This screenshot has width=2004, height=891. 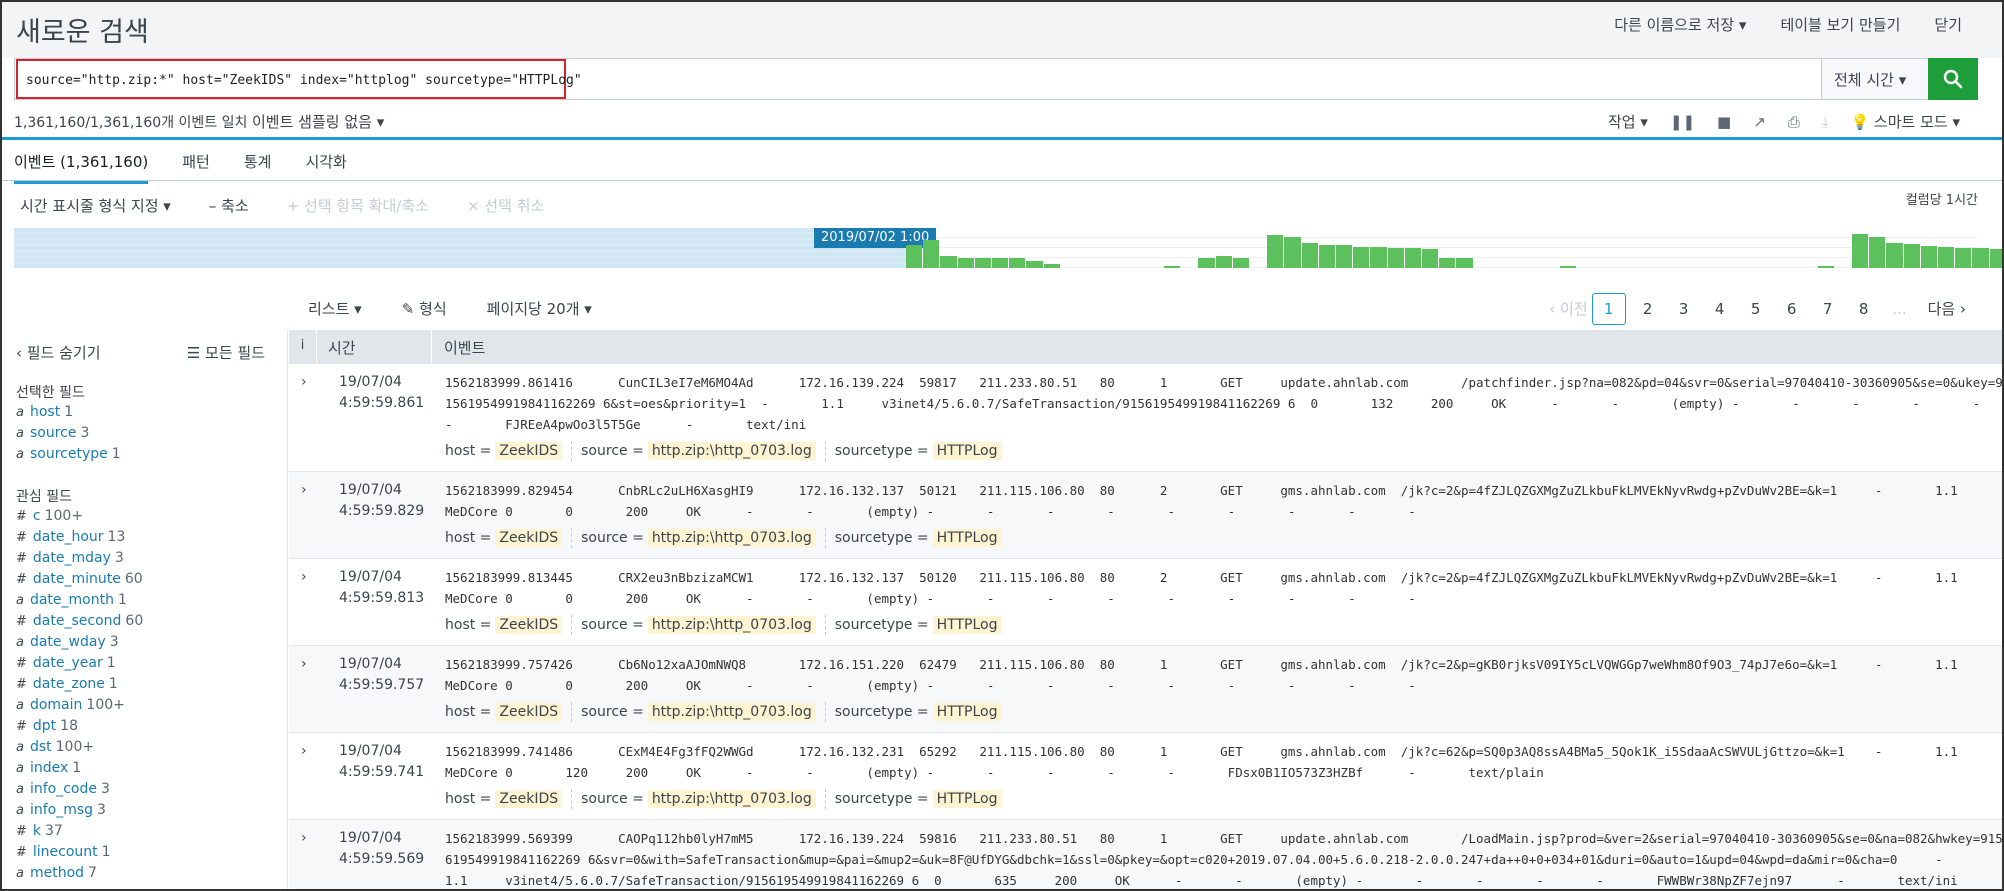 I want to click on prev-page-button: ‹ 이전, so click(x=1568, y=308).